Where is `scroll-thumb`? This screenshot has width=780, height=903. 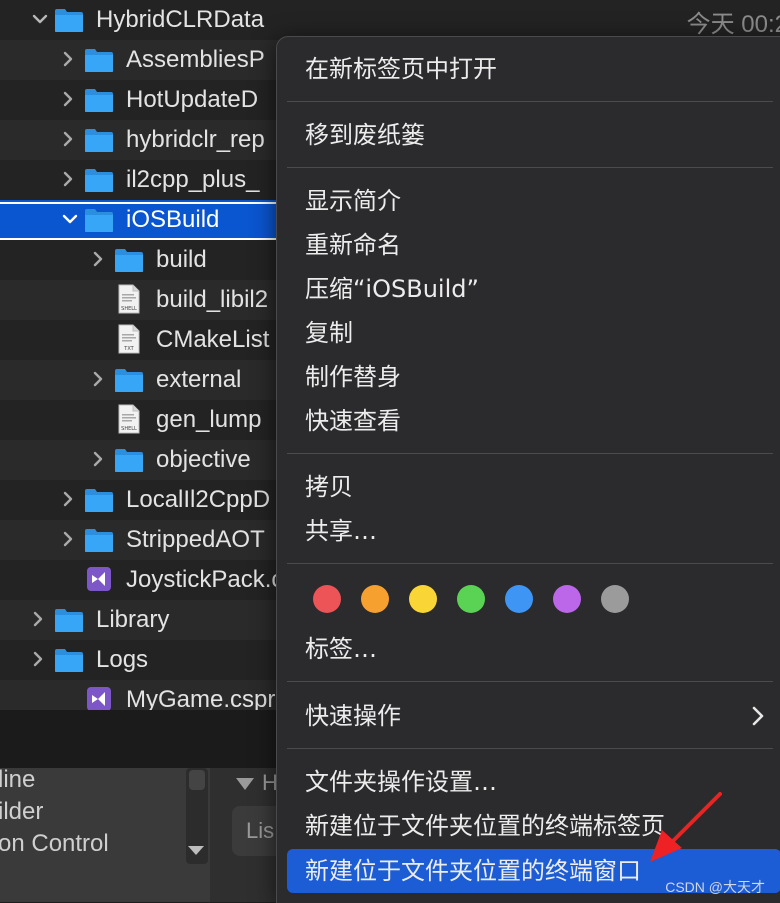
scroll-thumb is located at coordinates (197, 780).